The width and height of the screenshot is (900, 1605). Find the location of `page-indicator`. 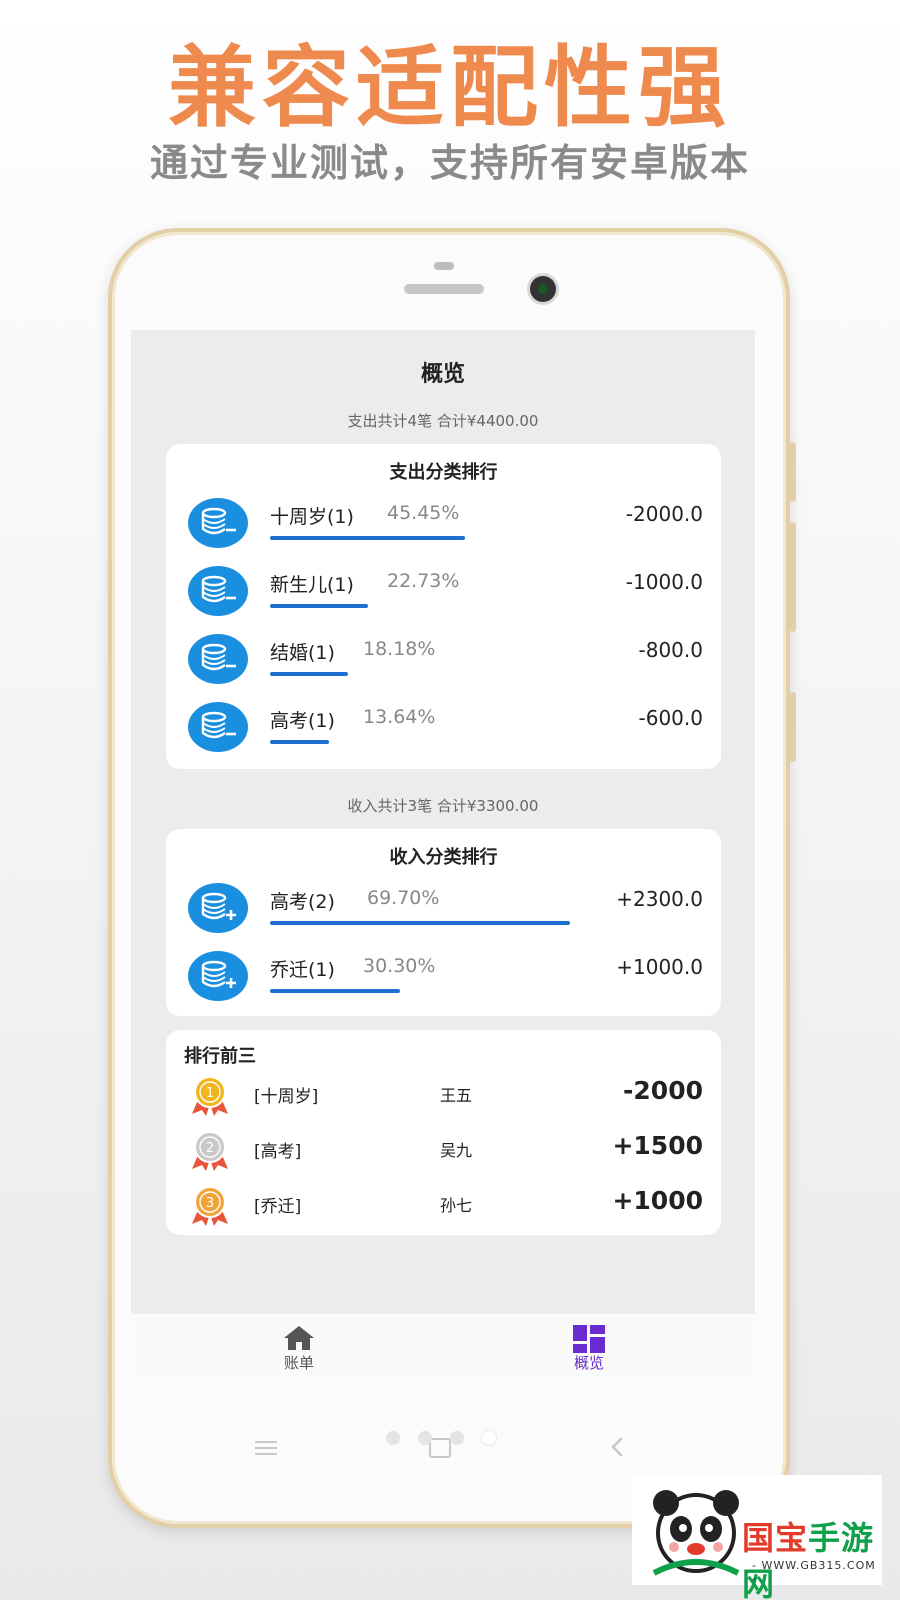

page-indicator is located at coordinates (450, 1439).